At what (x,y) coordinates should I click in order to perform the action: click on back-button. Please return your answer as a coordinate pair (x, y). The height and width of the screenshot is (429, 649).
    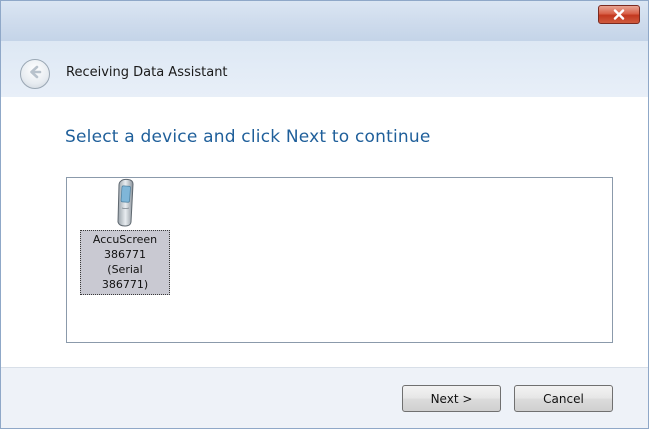
    Looking at the image, I should click on (35, 74).